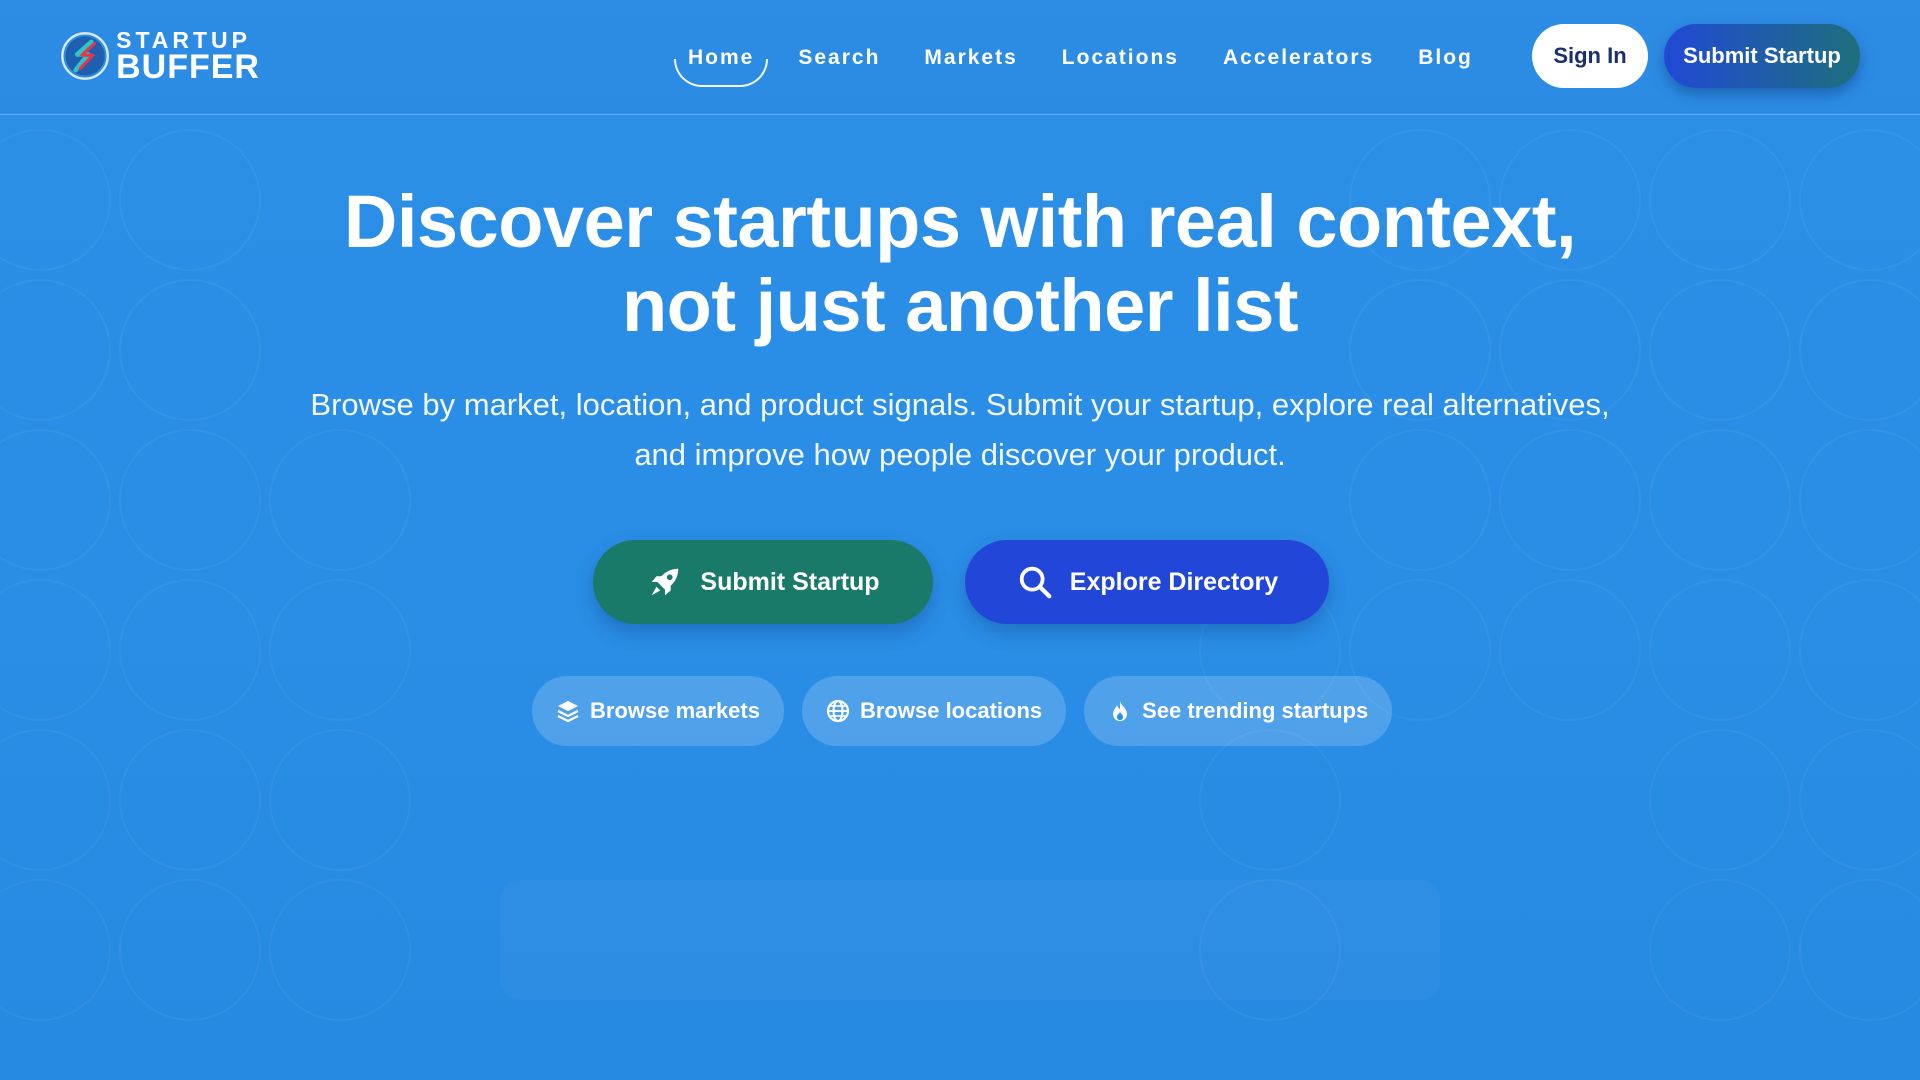 The image size is (1920, 1080). Describe the element at coordinates (675, 710) in the screenshot. I see `browse-markets-label: Browse markets` at that location.